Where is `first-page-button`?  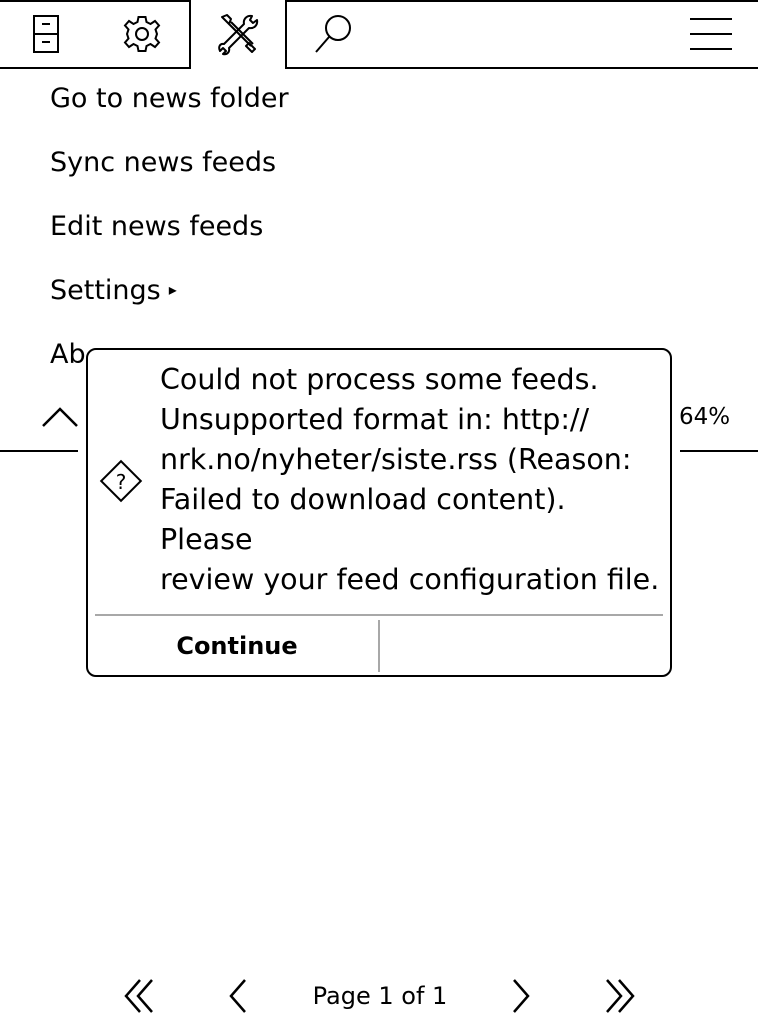
first-page-button is located at coordinates (140, 996).